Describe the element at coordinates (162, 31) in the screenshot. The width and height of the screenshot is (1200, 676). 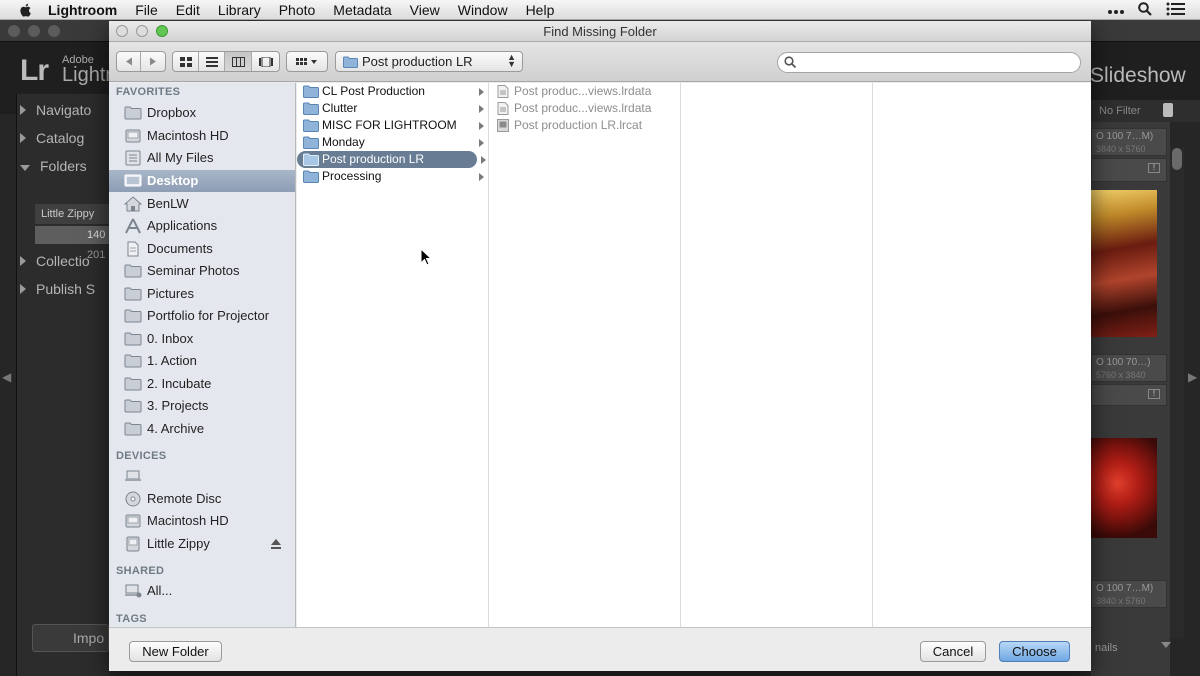
I see `zoom-icon` at that location.